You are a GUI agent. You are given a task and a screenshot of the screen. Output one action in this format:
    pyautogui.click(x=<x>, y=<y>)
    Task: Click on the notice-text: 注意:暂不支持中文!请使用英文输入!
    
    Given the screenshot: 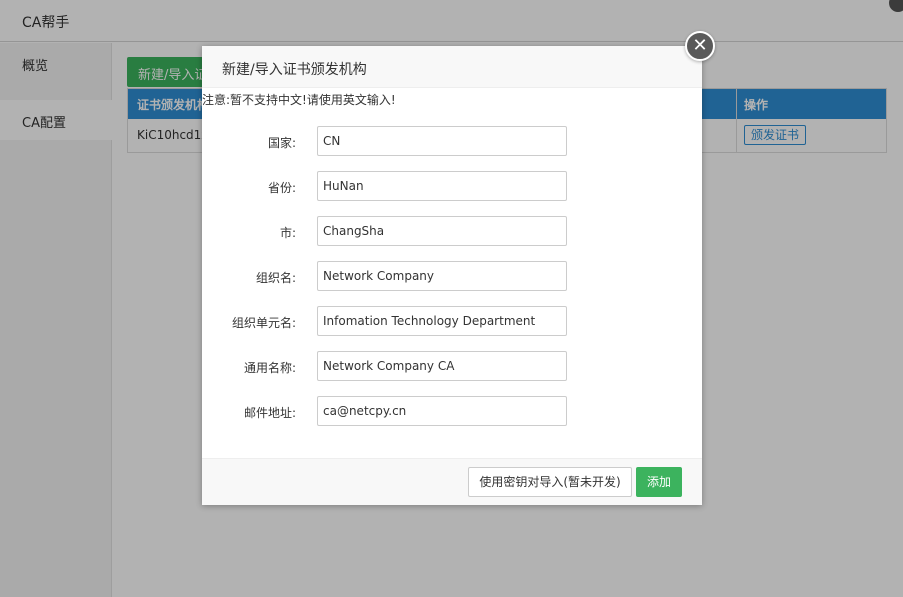 What is the action you would take?
    pyautogui.click(x=299, y=100)
    